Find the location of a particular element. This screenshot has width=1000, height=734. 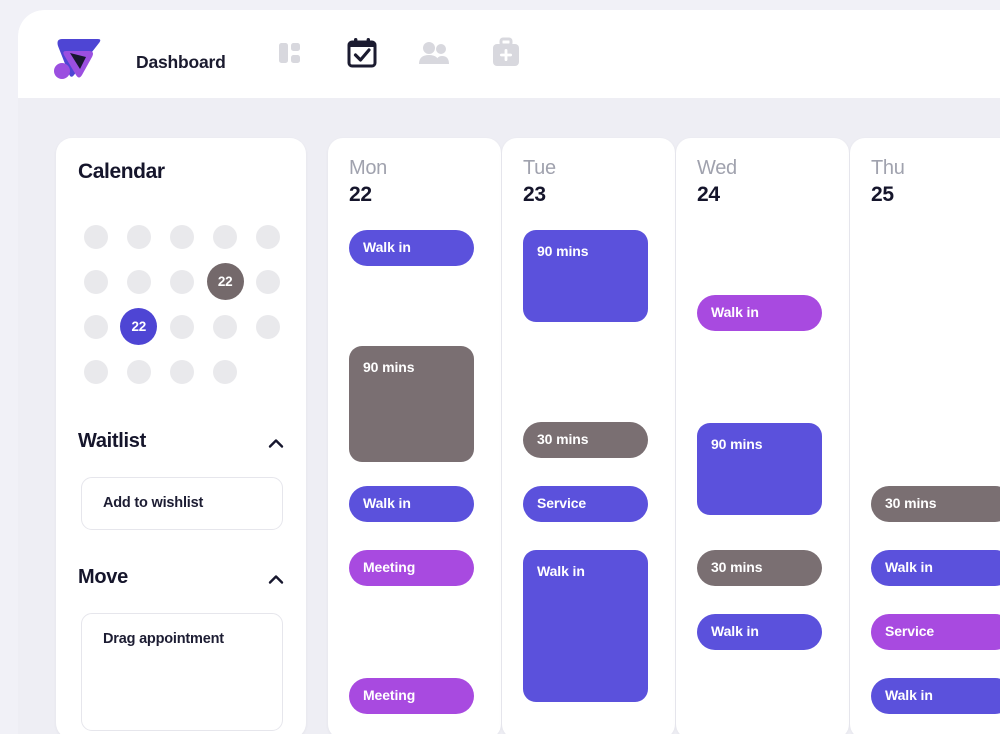

mini-calendar-grid: 22 22 is located at coordinates (182, 304).